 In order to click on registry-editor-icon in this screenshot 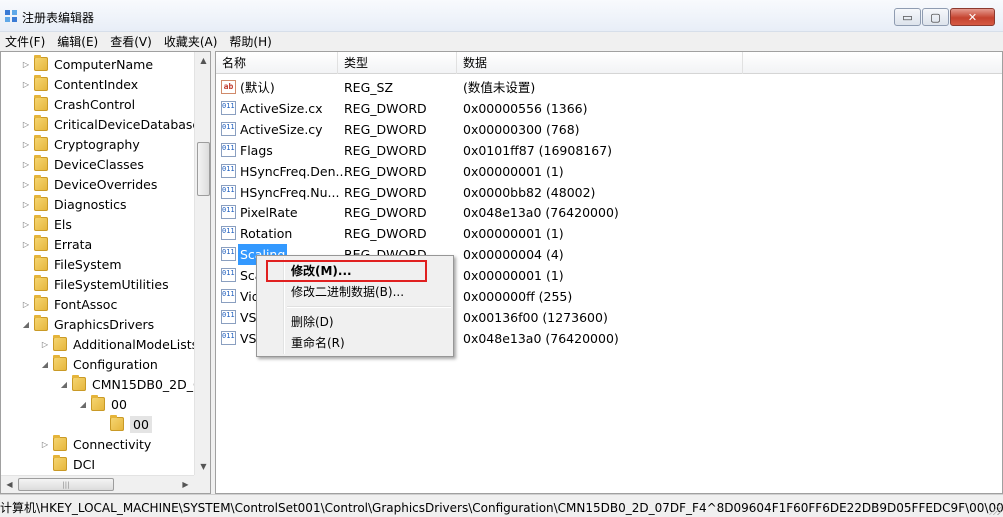, I will do `click(11, 16)`.